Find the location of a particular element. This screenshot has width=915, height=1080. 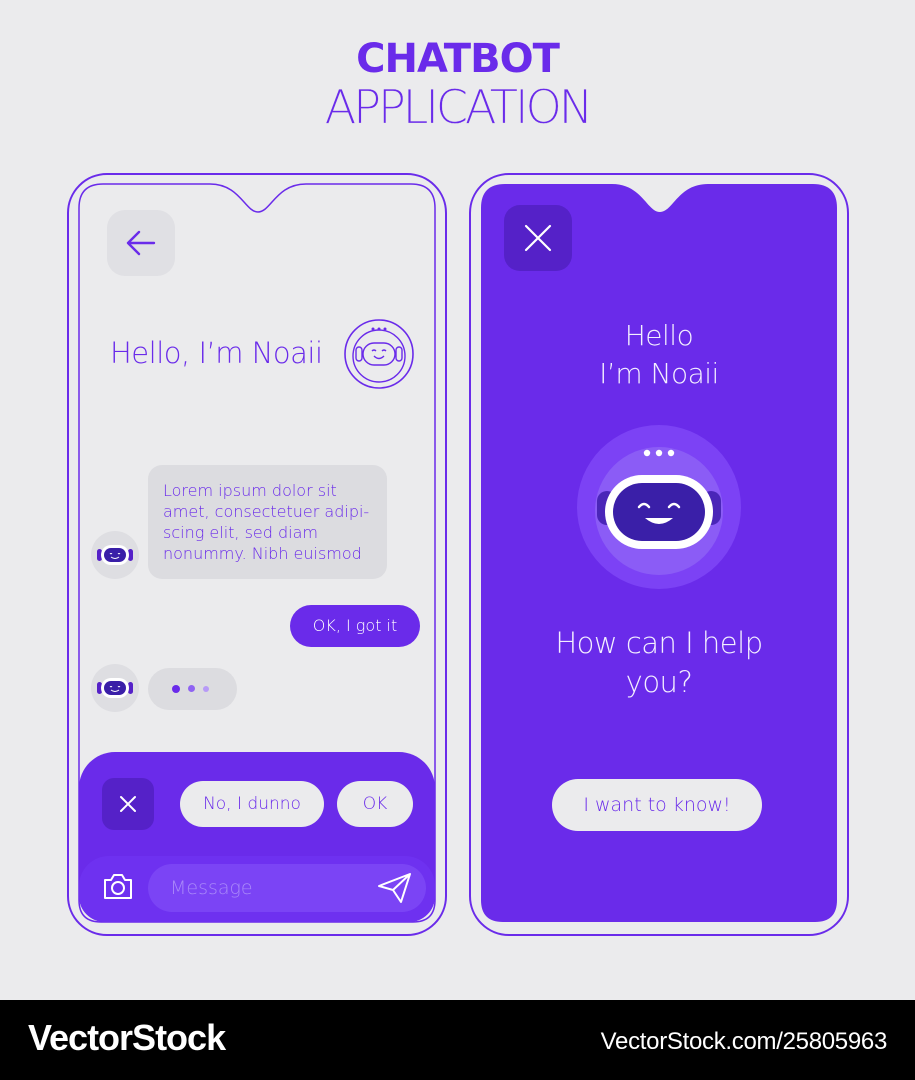

close-icon is located at coordinates (538, 238).